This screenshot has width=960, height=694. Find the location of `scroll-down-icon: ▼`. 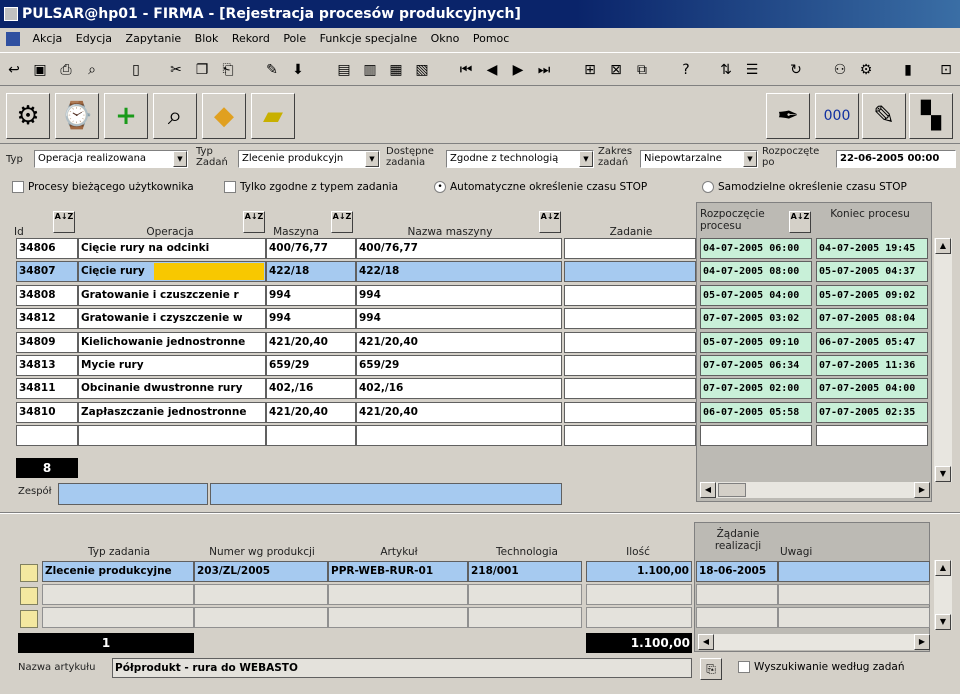

scroll-down-icon: ▼ is located at coordinates (943, 474).